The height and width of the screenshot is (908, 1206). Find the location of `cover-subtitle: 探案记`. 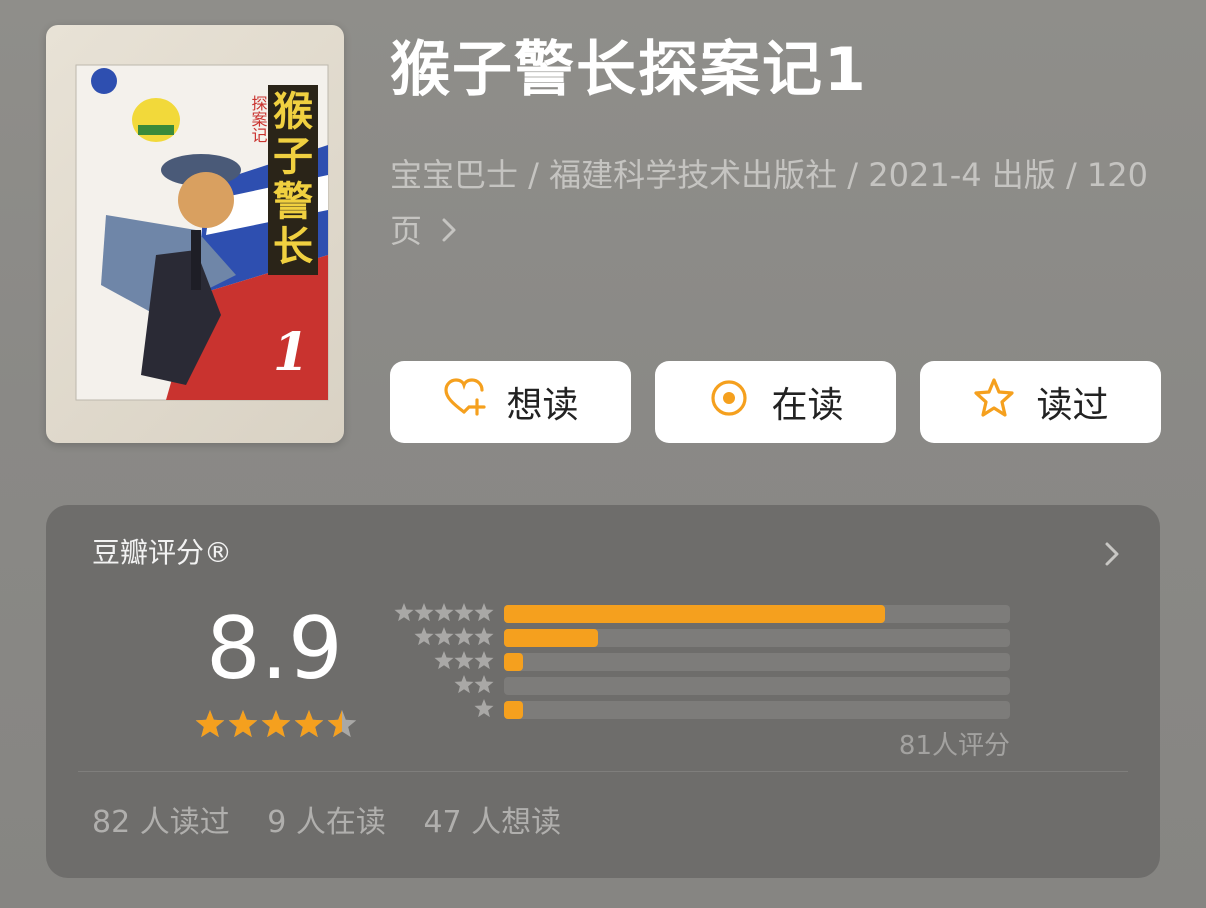

cover-subtitle: 探案记 is located at coordinates (258, 119).